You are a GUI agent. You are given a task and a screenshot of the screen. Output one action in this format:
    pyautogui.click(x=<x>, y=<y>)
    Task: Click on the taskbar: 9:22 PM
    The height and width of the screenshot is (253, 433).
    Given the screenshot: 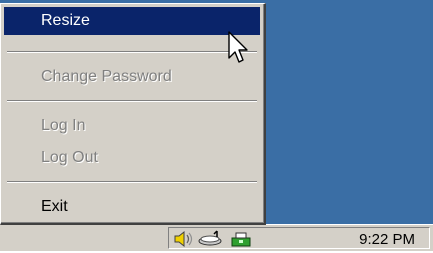 What is the action you would take?
    pyautogui.click(x=216, y=237)
    